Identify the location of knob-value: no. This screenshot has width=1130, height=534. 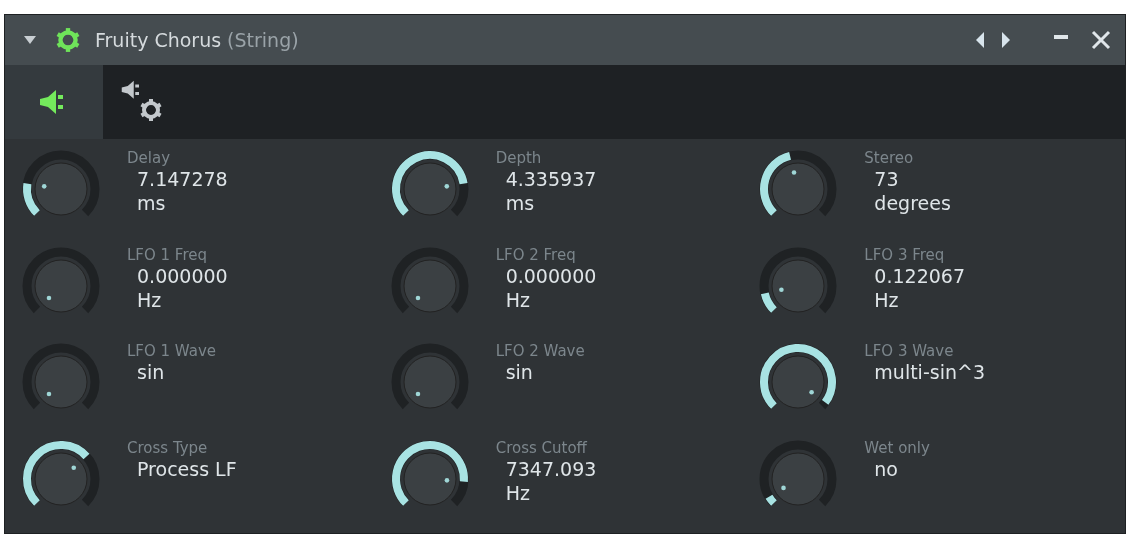
(886, 468).